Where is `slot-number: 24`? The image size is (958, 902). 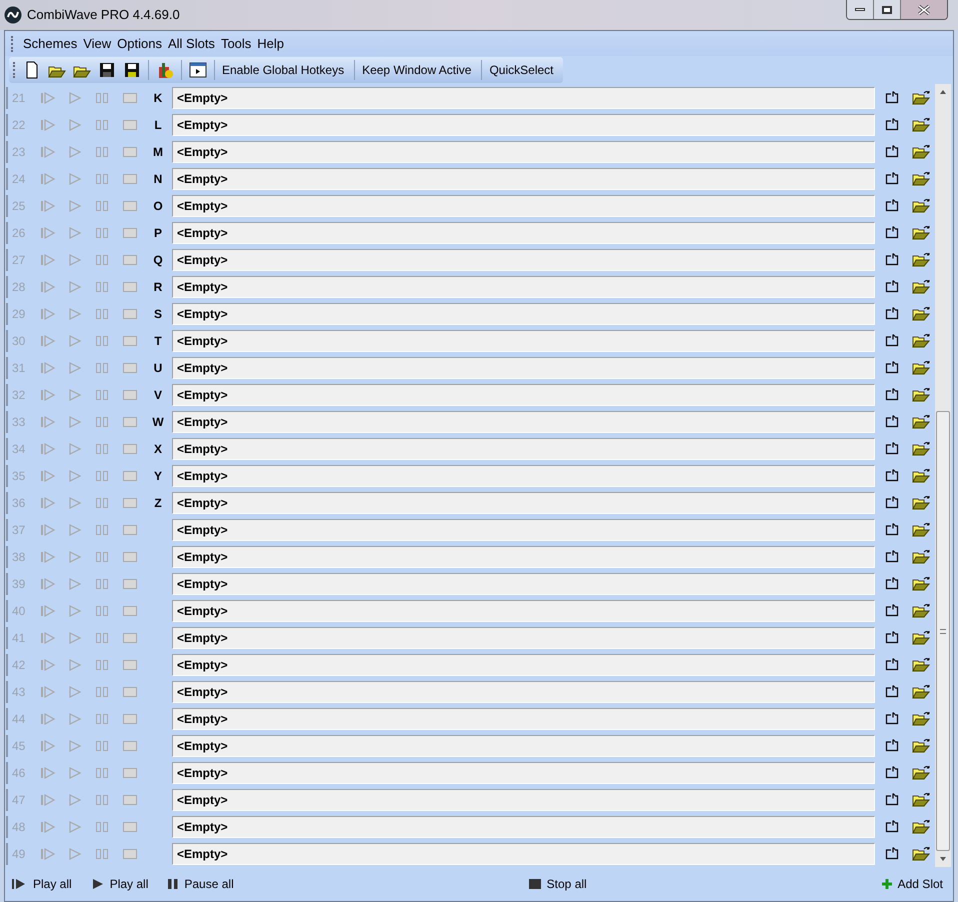
slot-number: 24 is located at coordinates (18, 179).